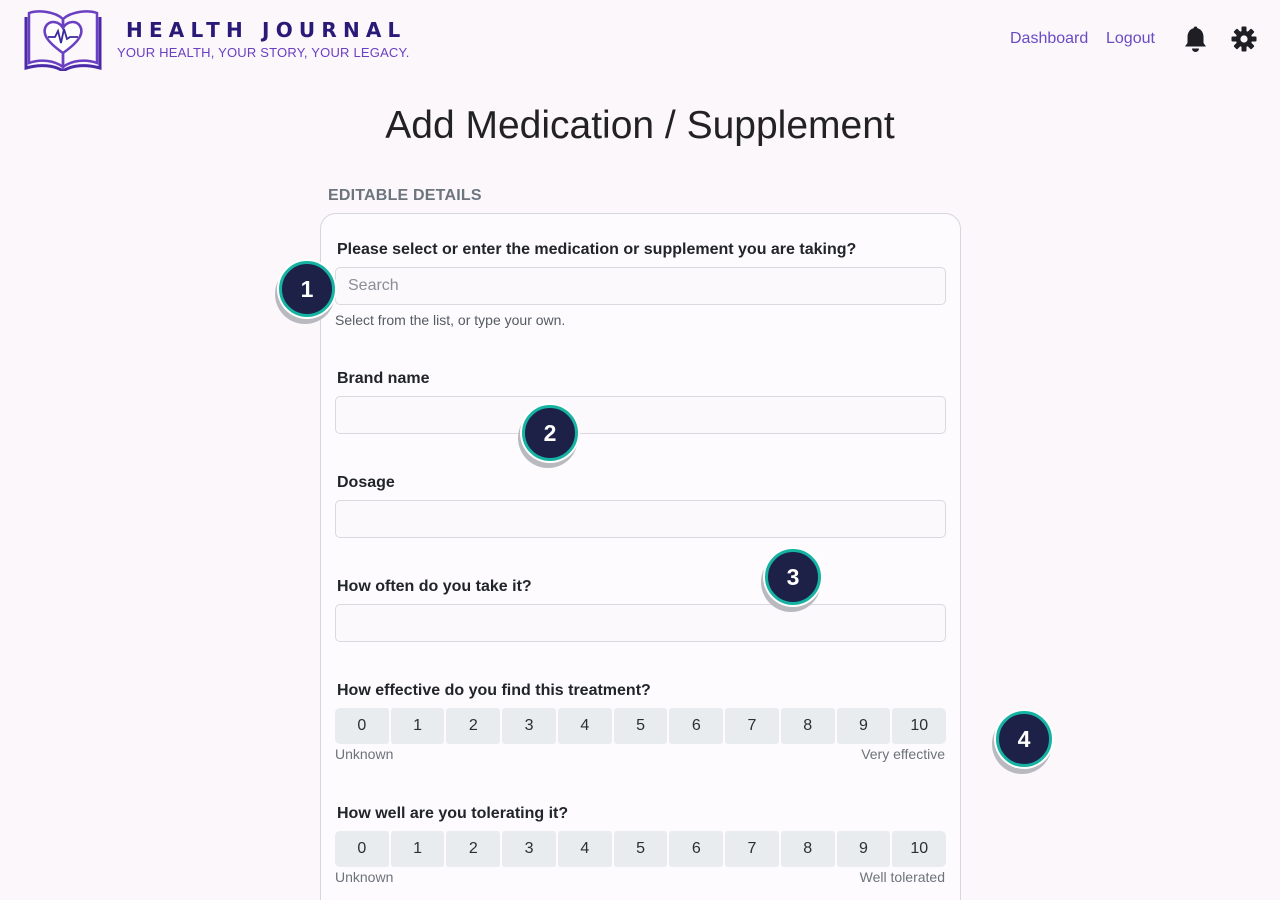 Image resolution: width=1280 pixels, height=900 pixels. I want to click on effectiveness-option: 2, so click(473, 726).